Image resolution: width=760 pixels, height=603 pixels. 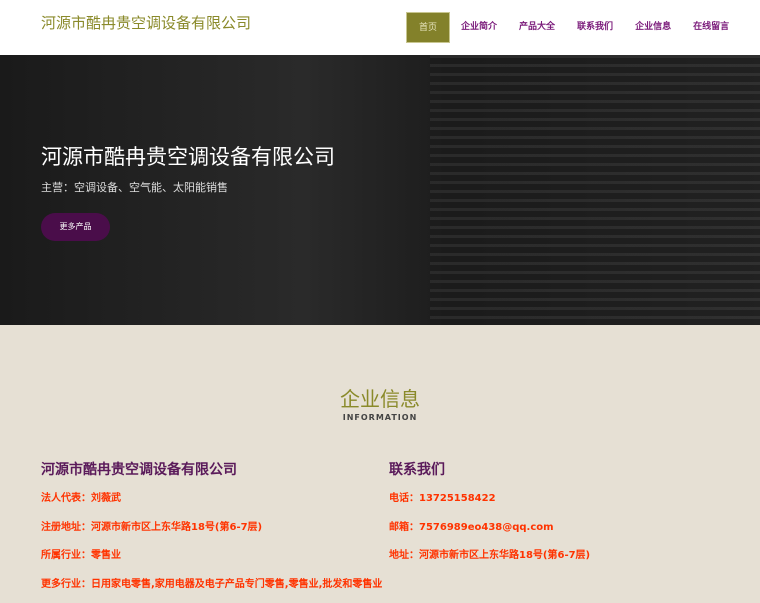 What do you see at coordinates (479, 27) in the screenshot?
I see `nav-about: 企业简介` at bounding box center [479, 27].